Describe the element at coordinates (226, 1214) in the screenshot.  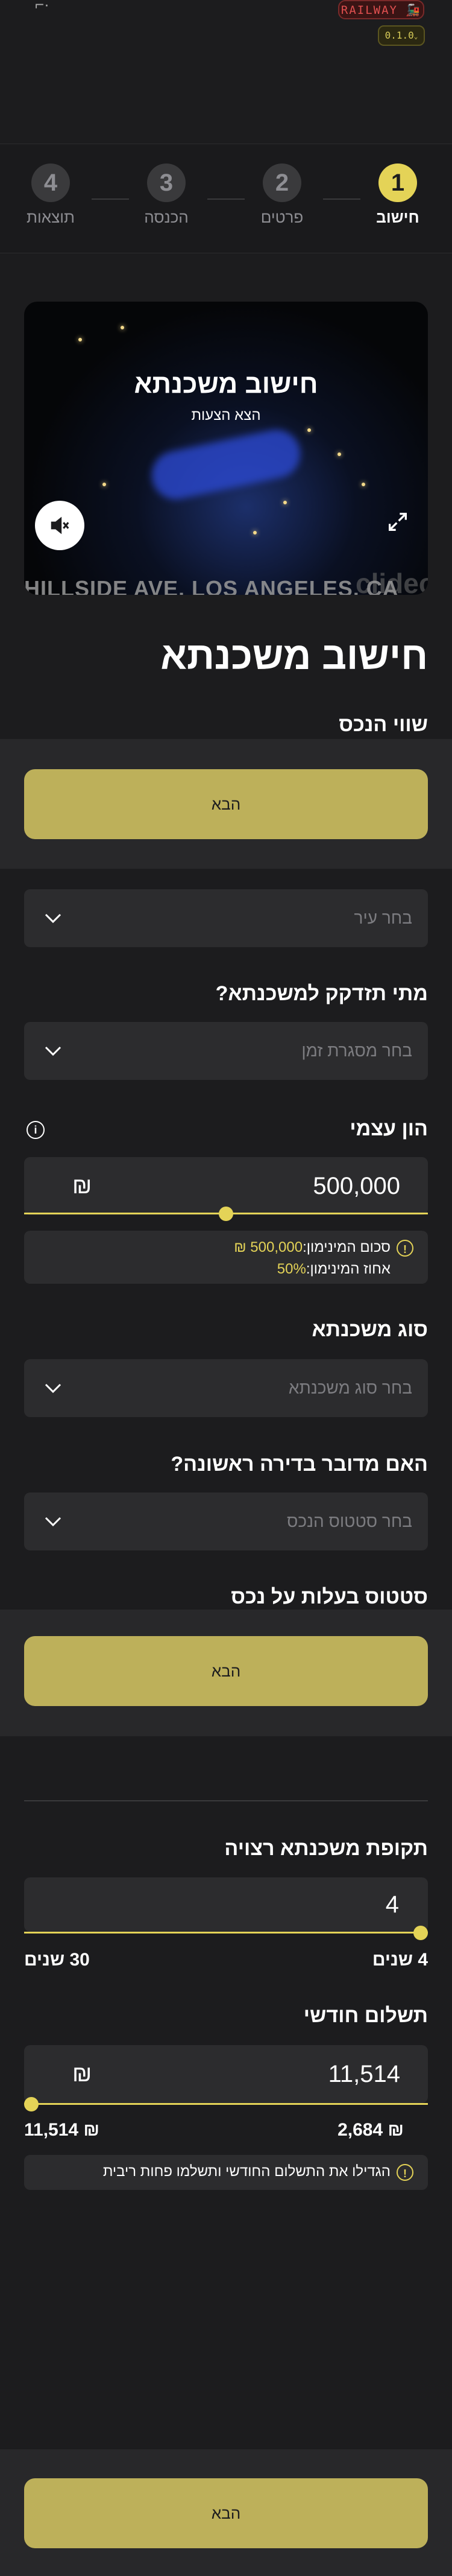
I see `equity-slider-thumb` at that location.